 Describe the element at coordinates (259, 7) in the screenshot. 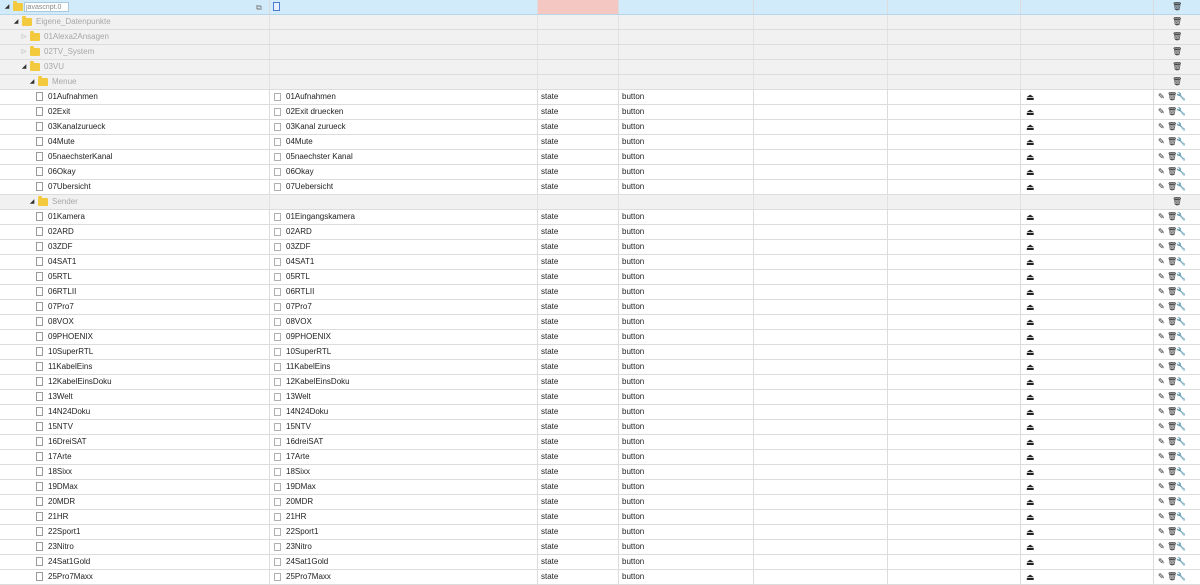

I see `copy-icon: ⧉` at that location.